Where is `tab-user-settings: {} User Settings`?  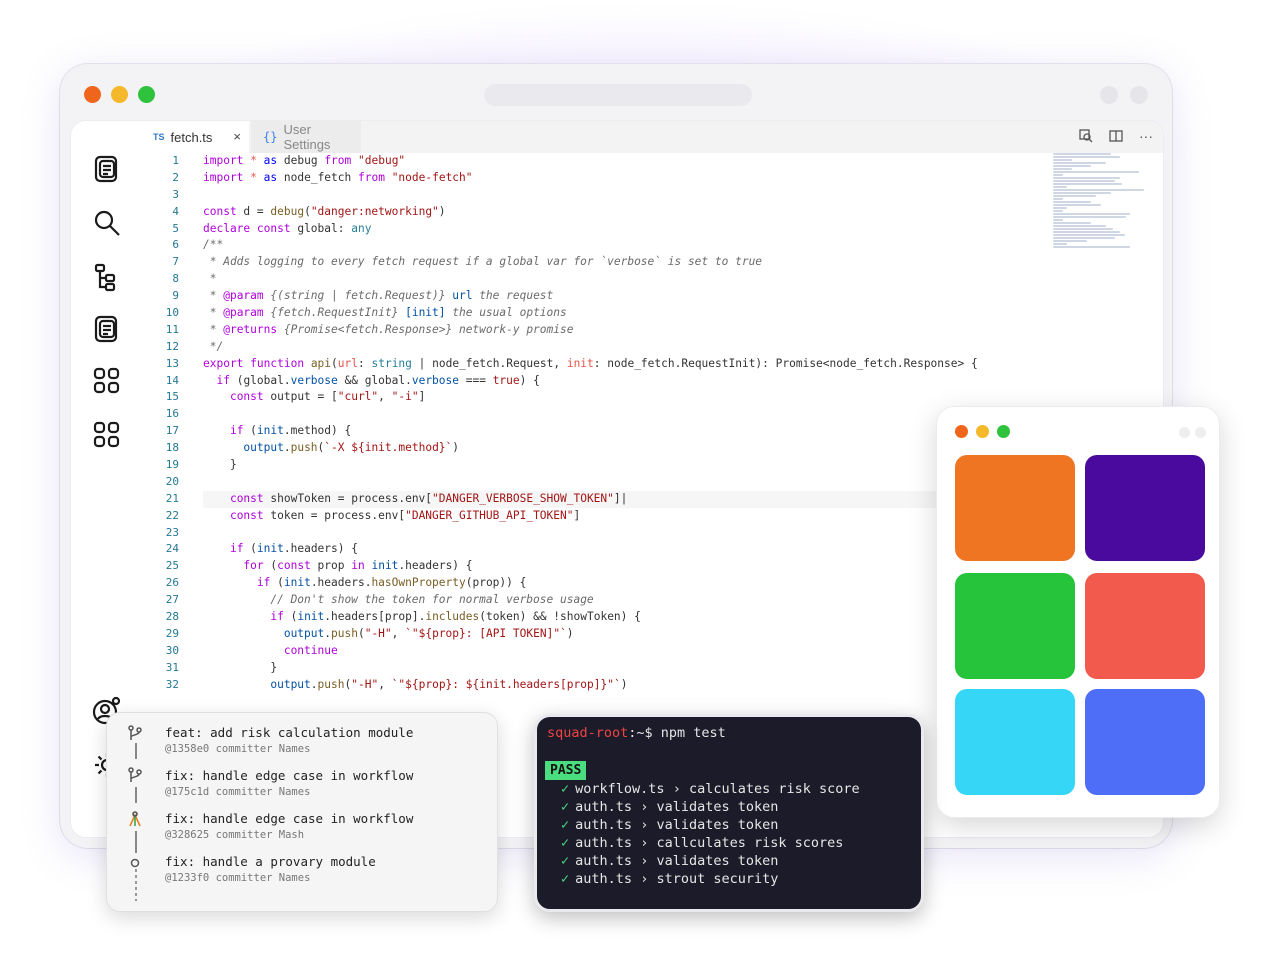 tab-user-settings: {} User Settings is located at coordinates (306, 137).